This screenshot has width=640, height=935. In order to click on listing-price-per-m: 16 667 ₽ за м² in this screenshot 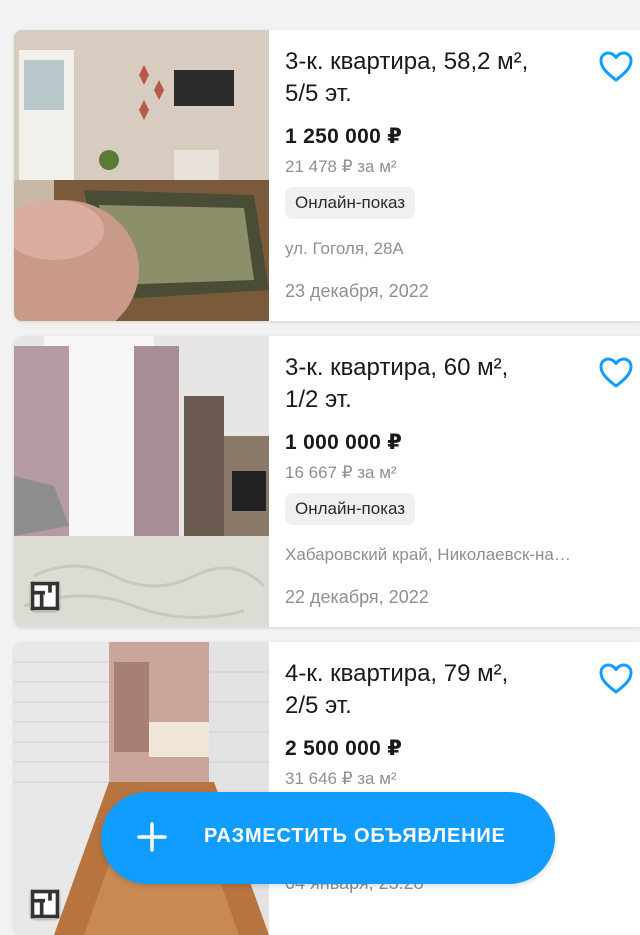, I will do `click(341, 472)`.